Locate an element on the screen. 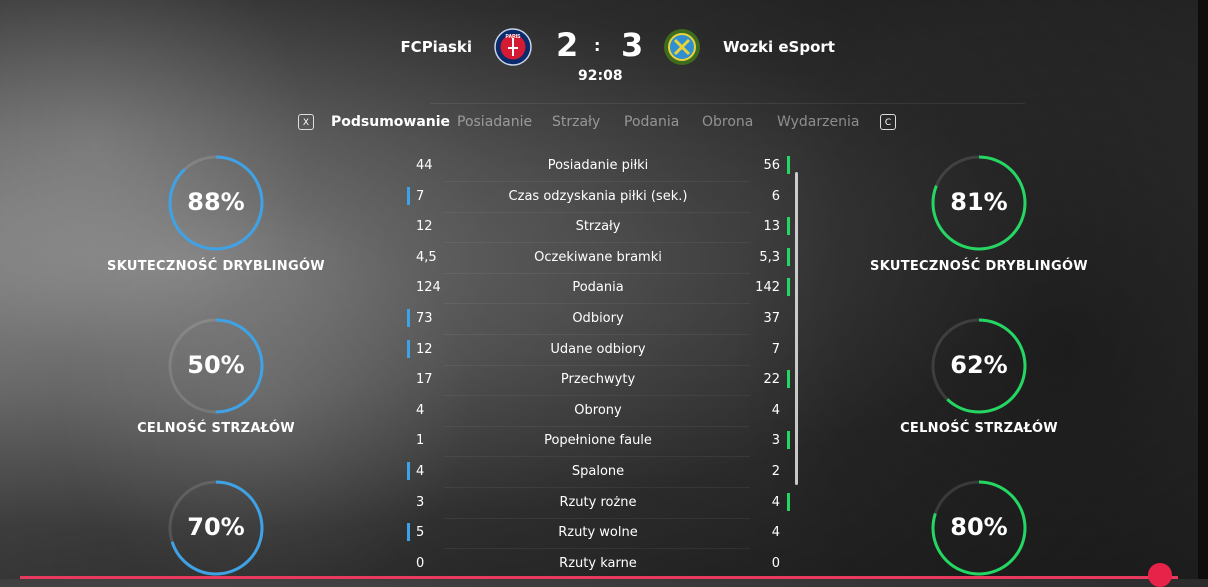 The height and width of the screenshot is (587, 1208). stat-home-value: 124 is located at coordinates (428, 287).